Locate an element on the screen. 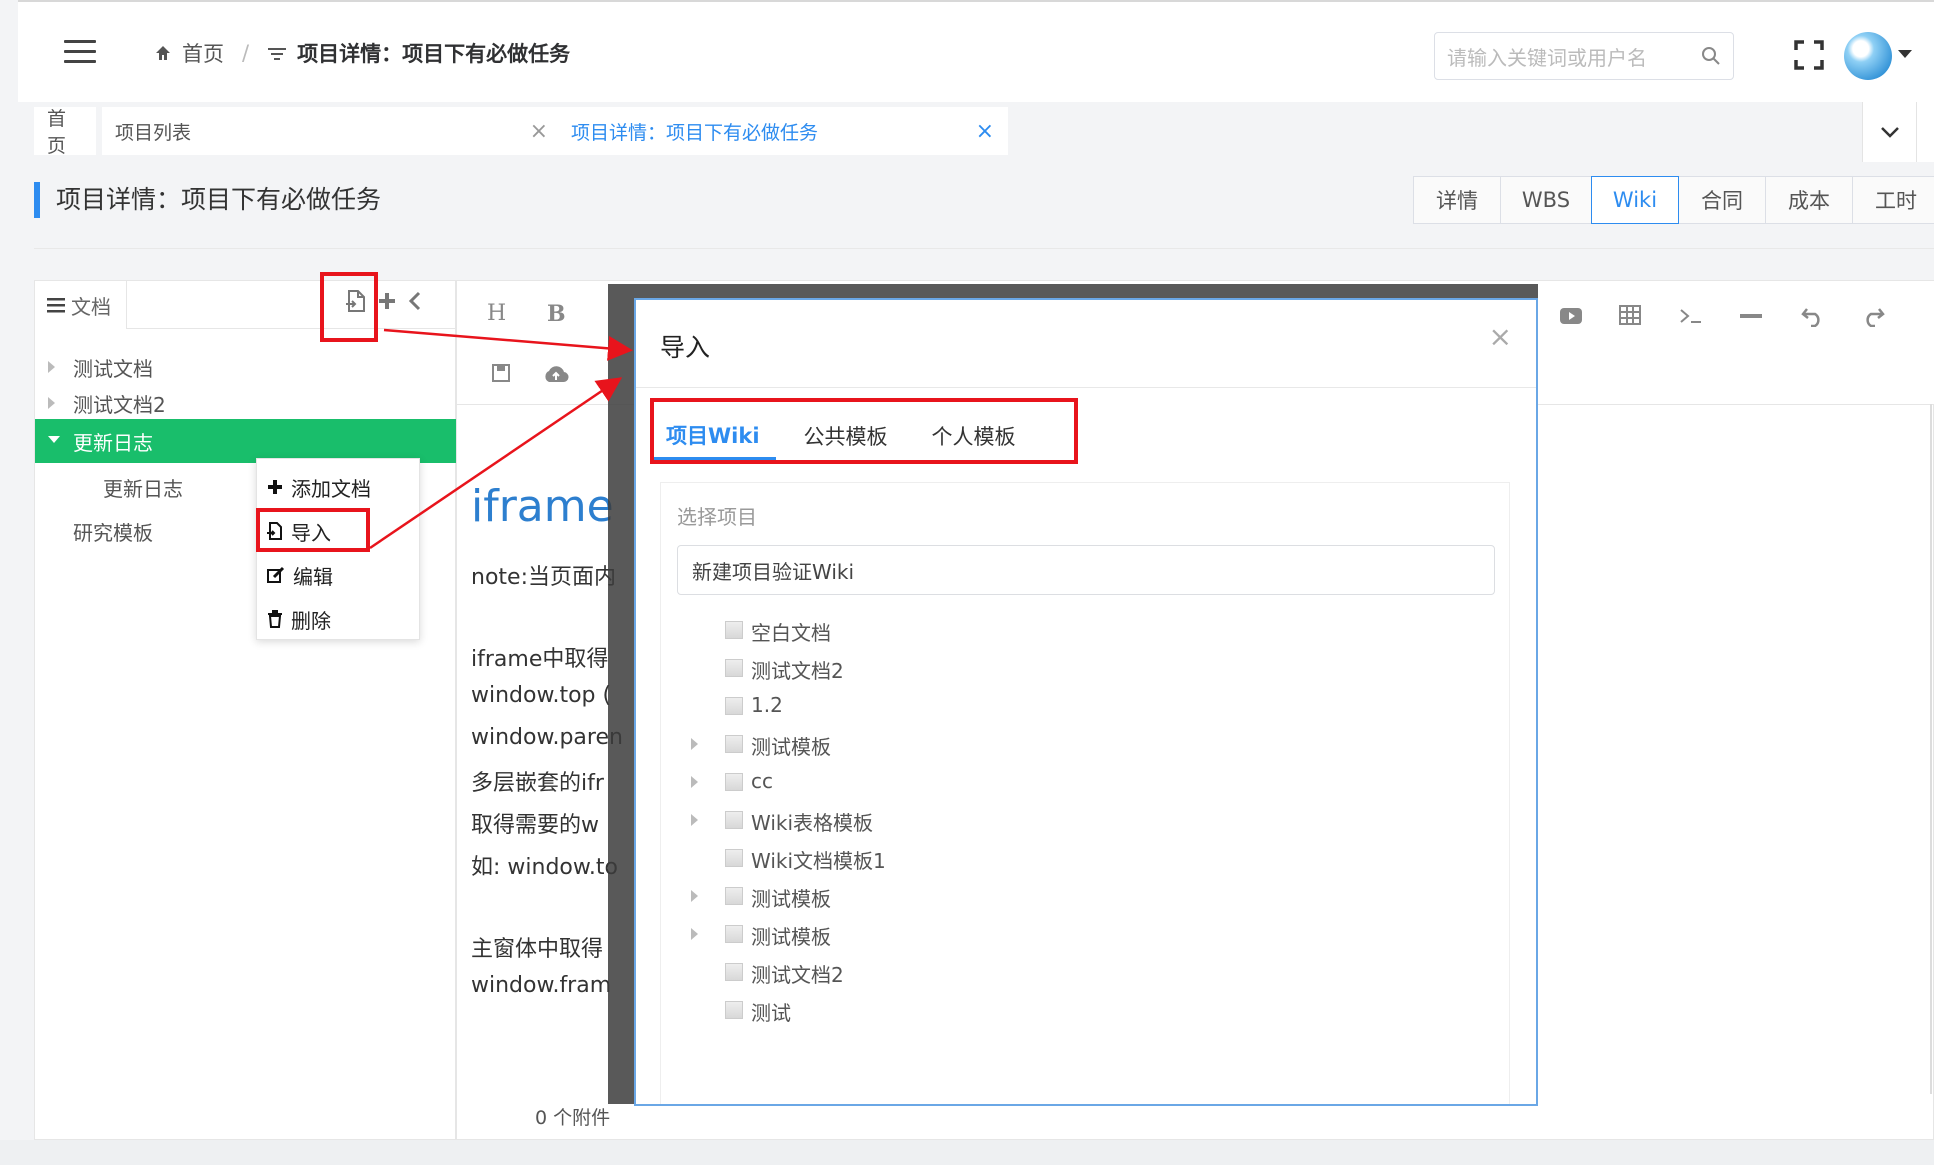 The image size is (1934, 1165). menu-item-edit: 编辑 is located at coordinates (300, 575).